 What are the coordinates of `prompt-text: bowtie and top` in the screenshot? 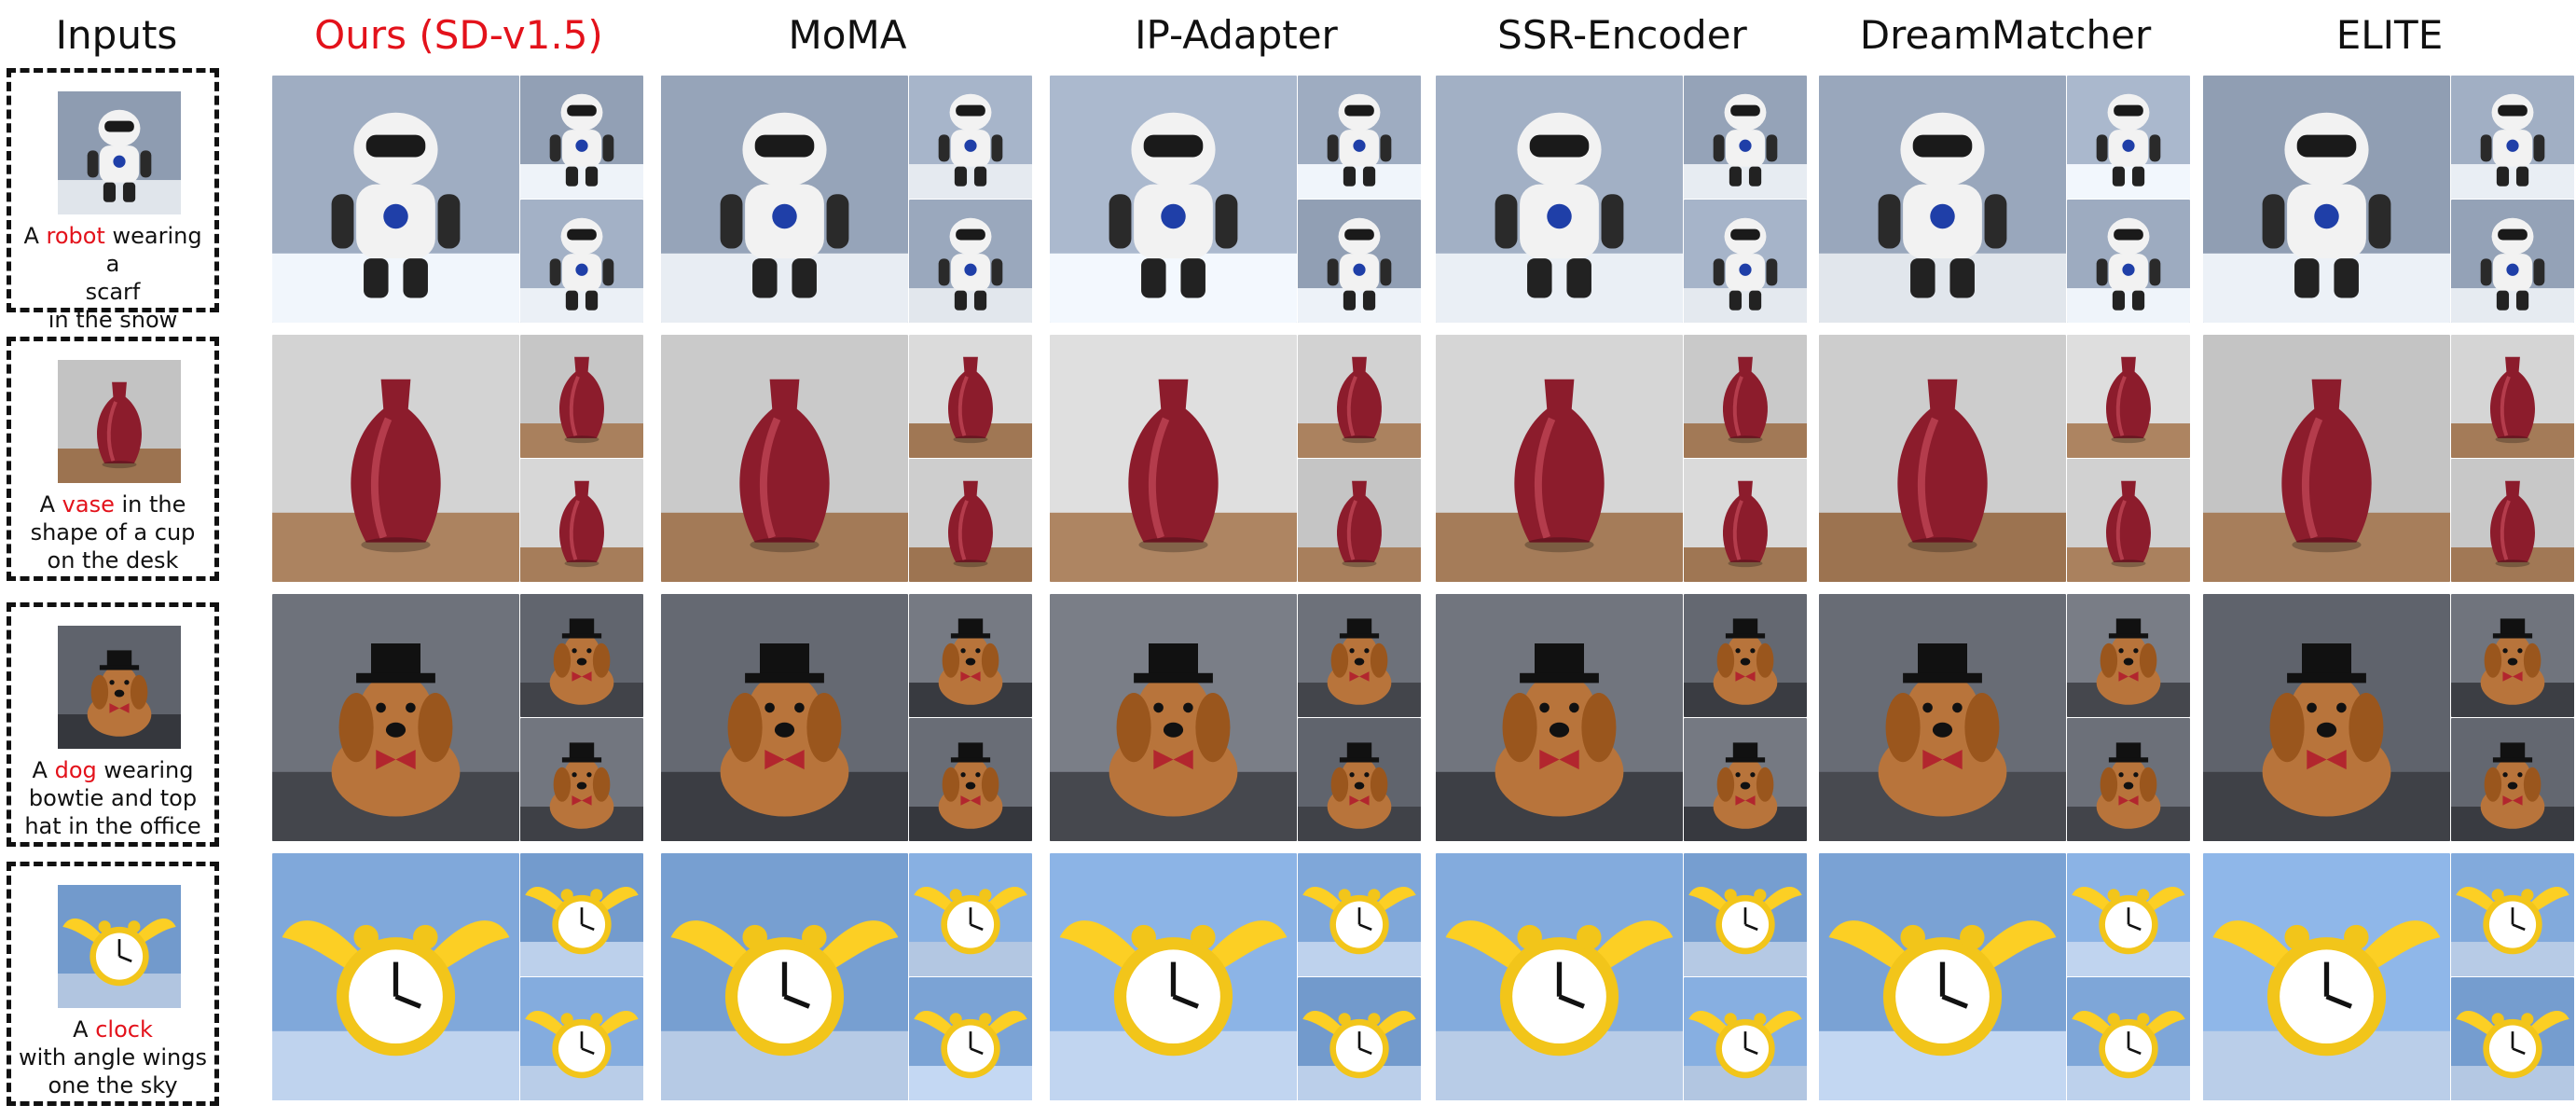 It's located at (113, 798).